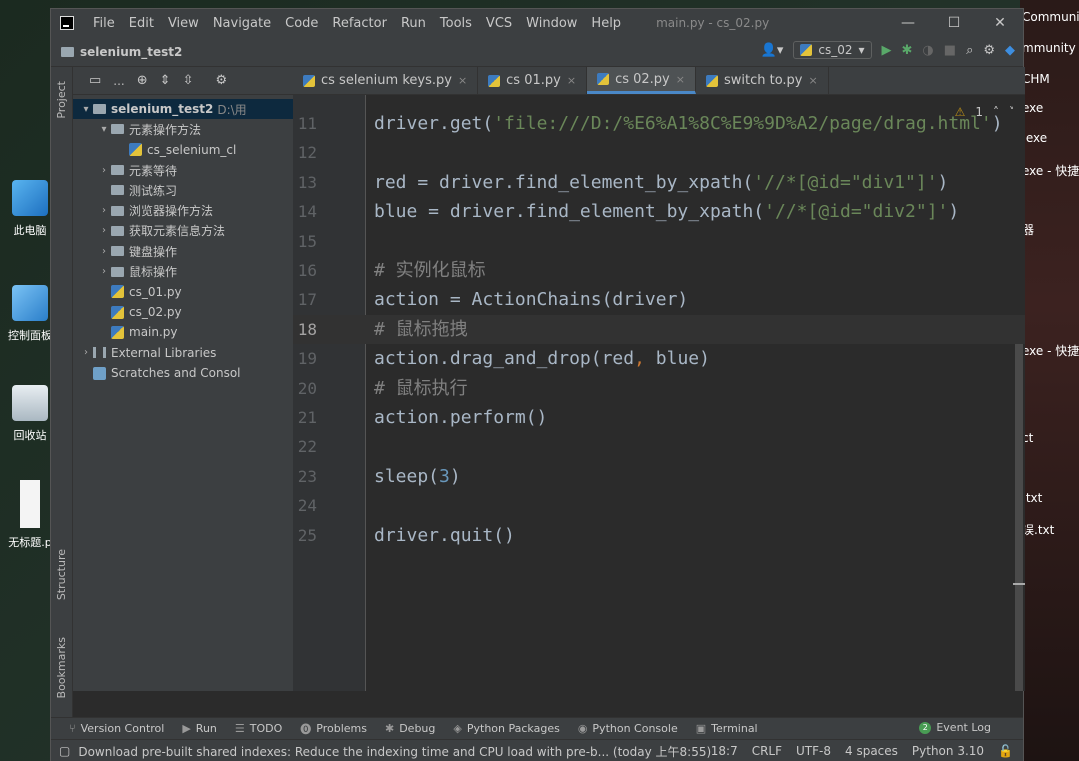 This screenshot has height=761, width=1079. Describe the element at coordinates (659, 329) in the screenshot. I see `code-line: 18 # 鼠标拖拽` at that location.